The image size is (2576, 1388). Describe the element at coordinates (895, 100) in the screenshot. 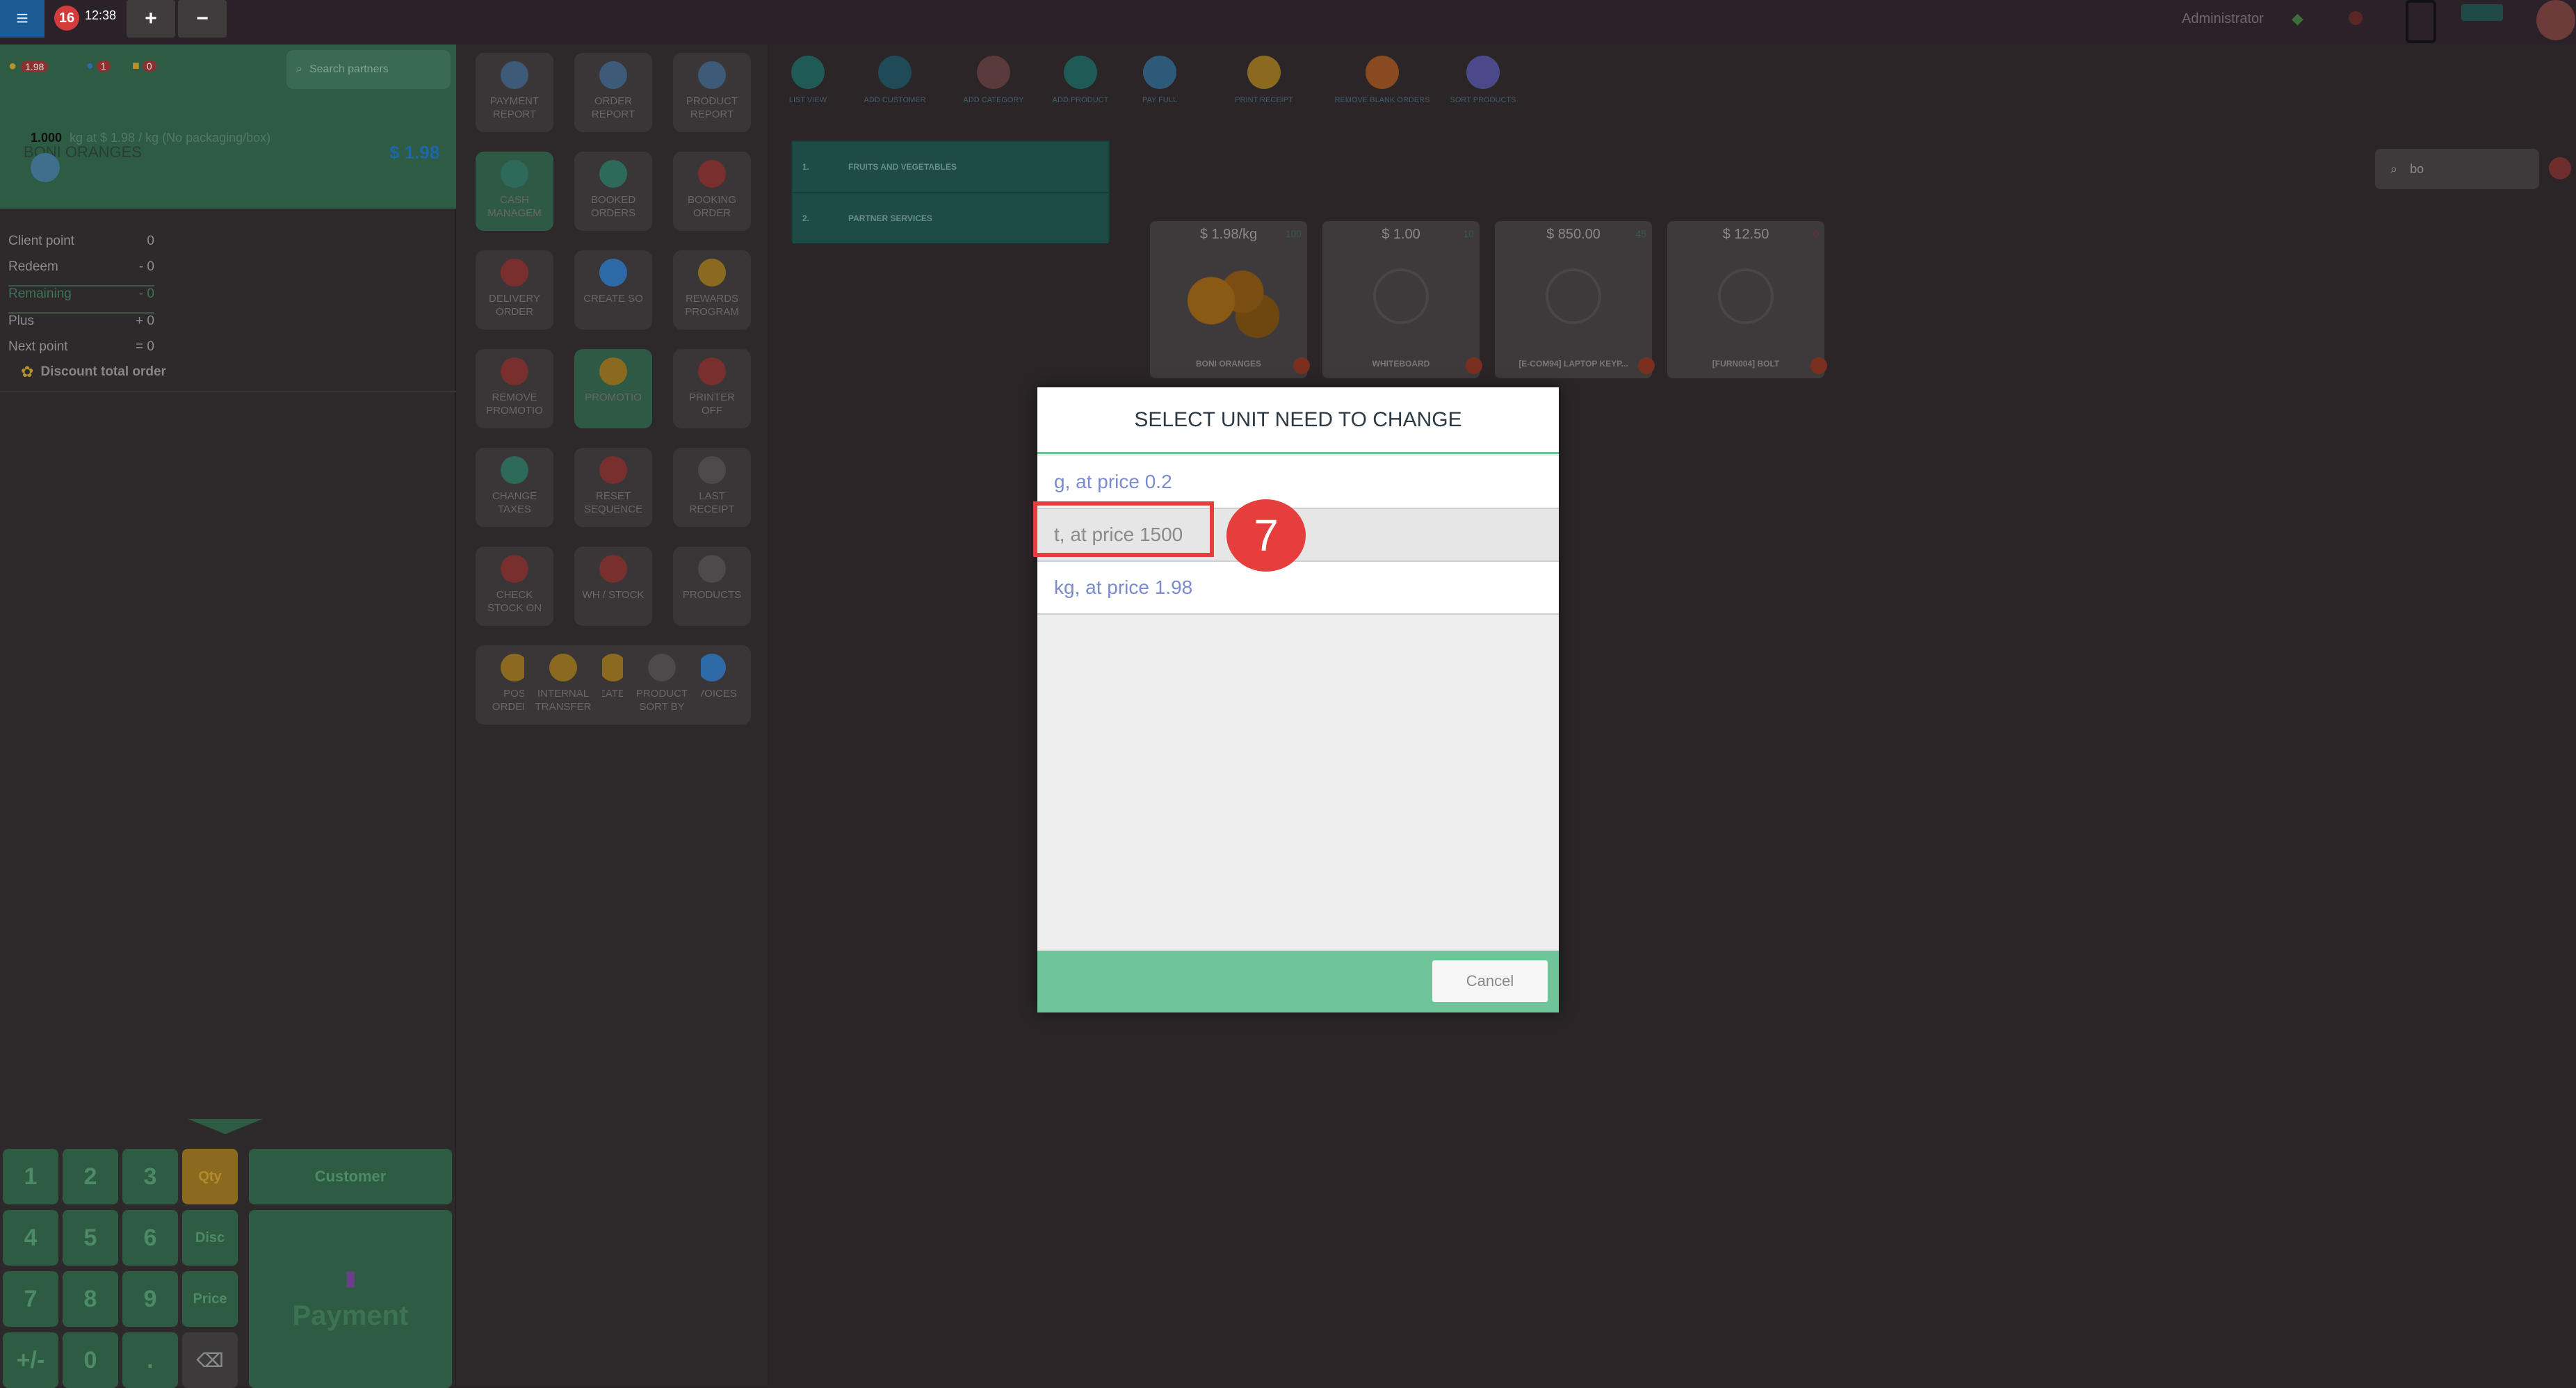

I see `action-label: Add Customer` at that location.